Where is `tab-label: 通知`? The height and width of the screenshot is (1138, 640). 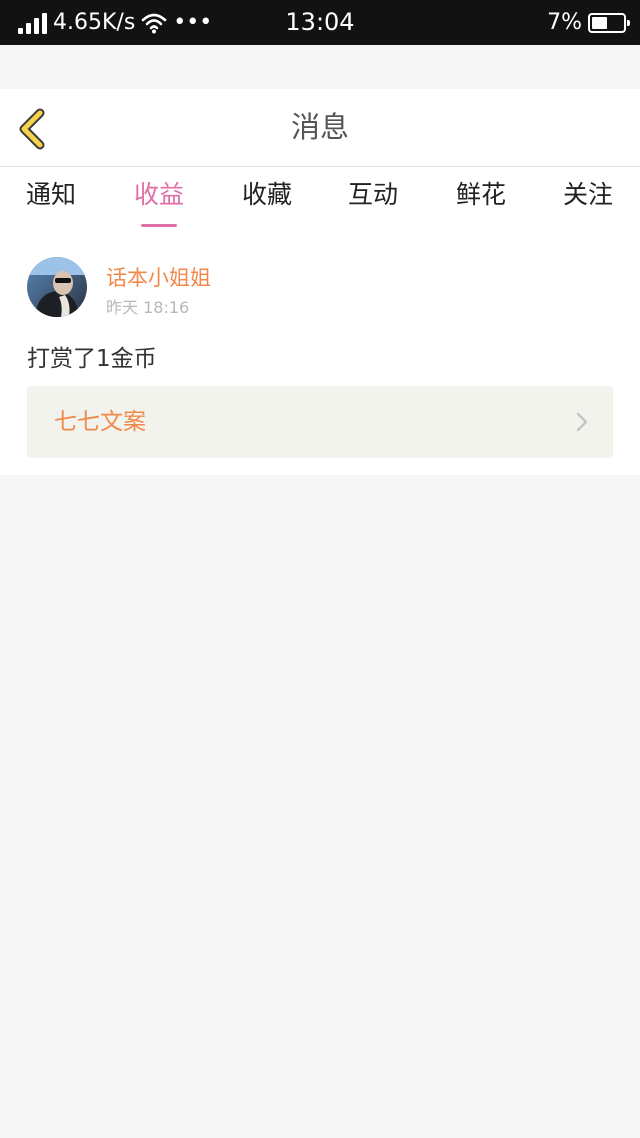
tab-label: 通知 is located at coordinates (50, 194).